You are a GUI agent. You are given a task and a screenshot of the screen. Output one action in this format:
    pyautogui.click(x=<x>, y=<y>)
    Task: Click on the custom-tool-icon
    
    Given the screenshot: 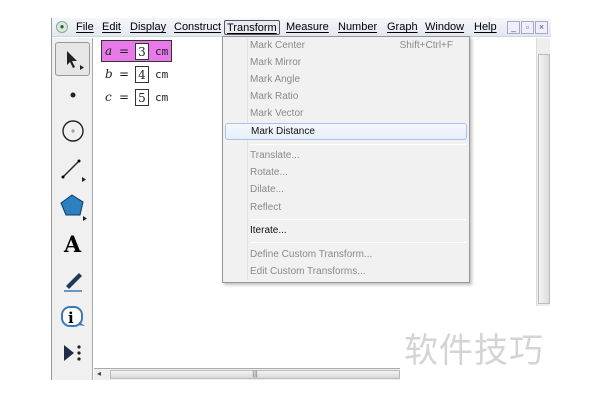 What is the action you would take?
    pyautogui.click(x=72, y=353)
    